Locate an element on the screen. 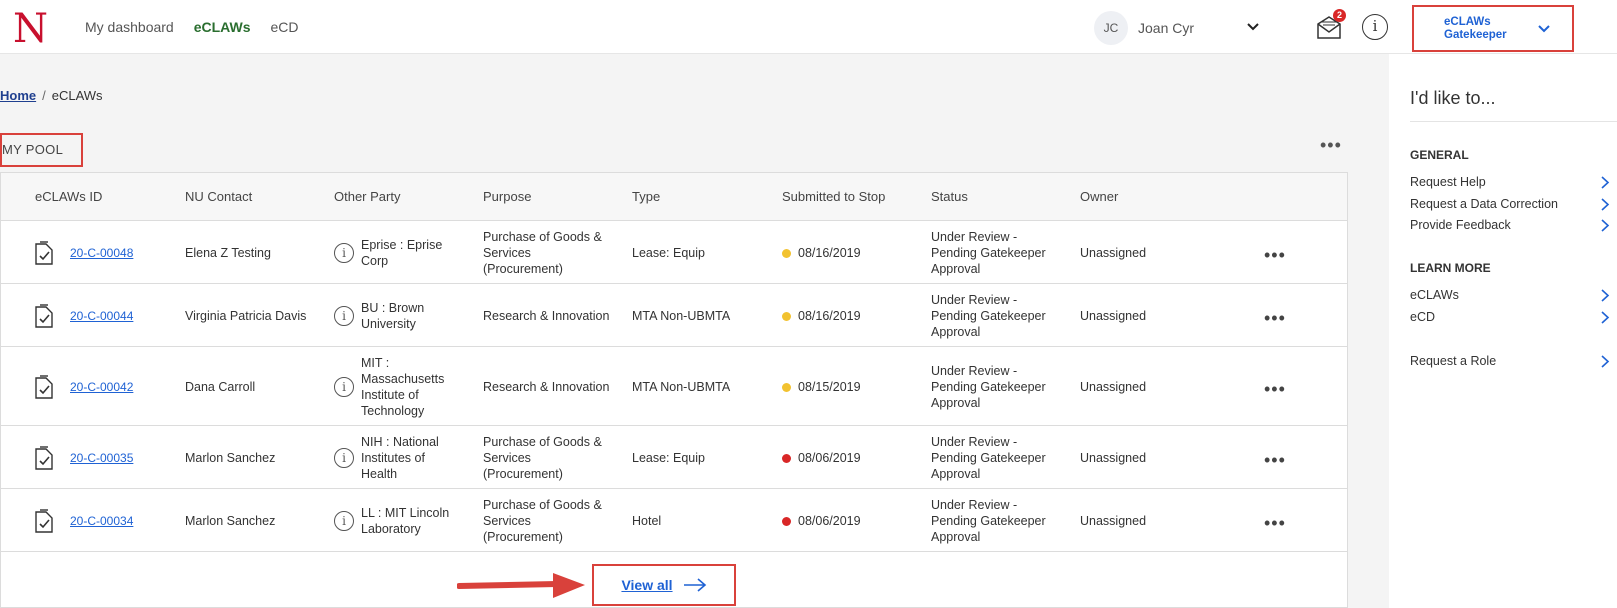 This screenshot has height=608, width=1617. main-nav: My dashboard eCLAWs eCD is located at coordinates (192, 27).